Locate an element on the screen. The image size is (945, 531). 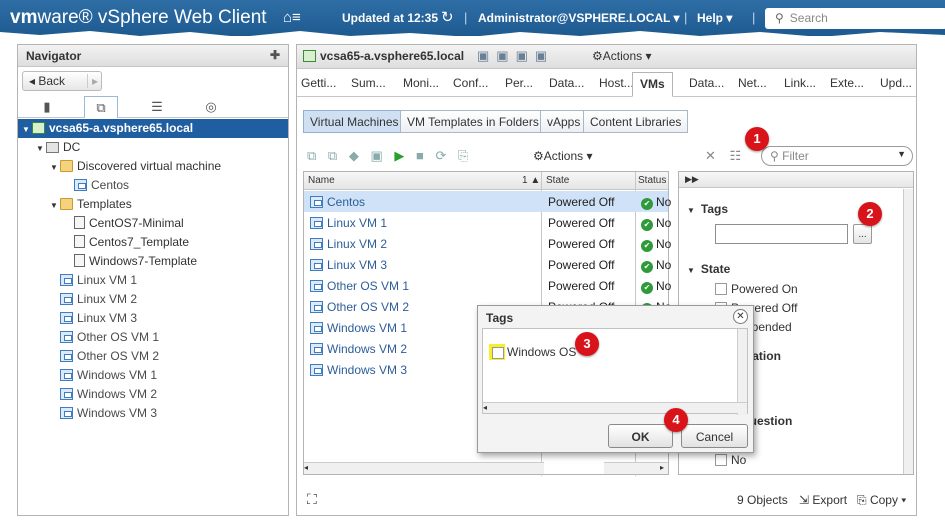
tree-item: ▼ Templates is located at coordinates (153, 204).